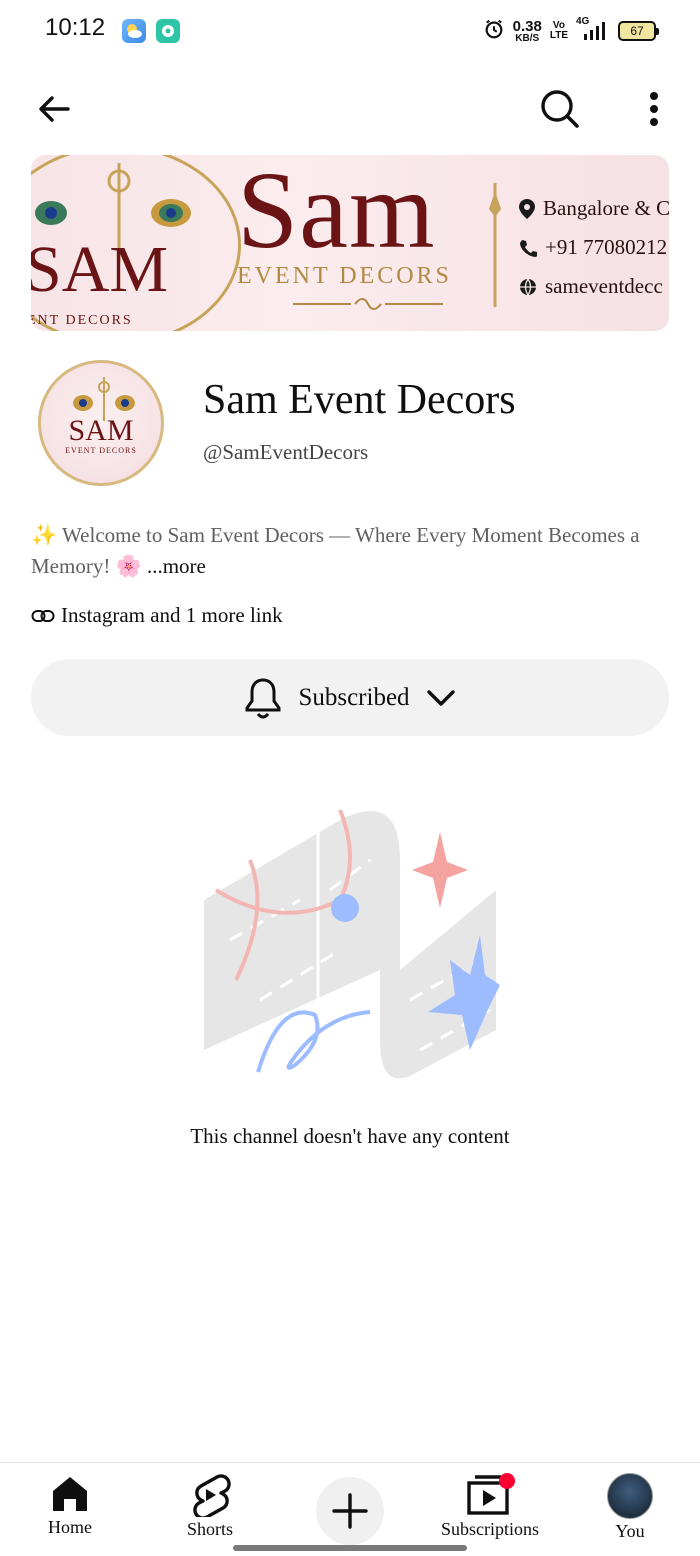  What do you see at coordinates (440, 697) in the screenshot?
I see `chevron-down-icon` at bounding box center [440, 697].